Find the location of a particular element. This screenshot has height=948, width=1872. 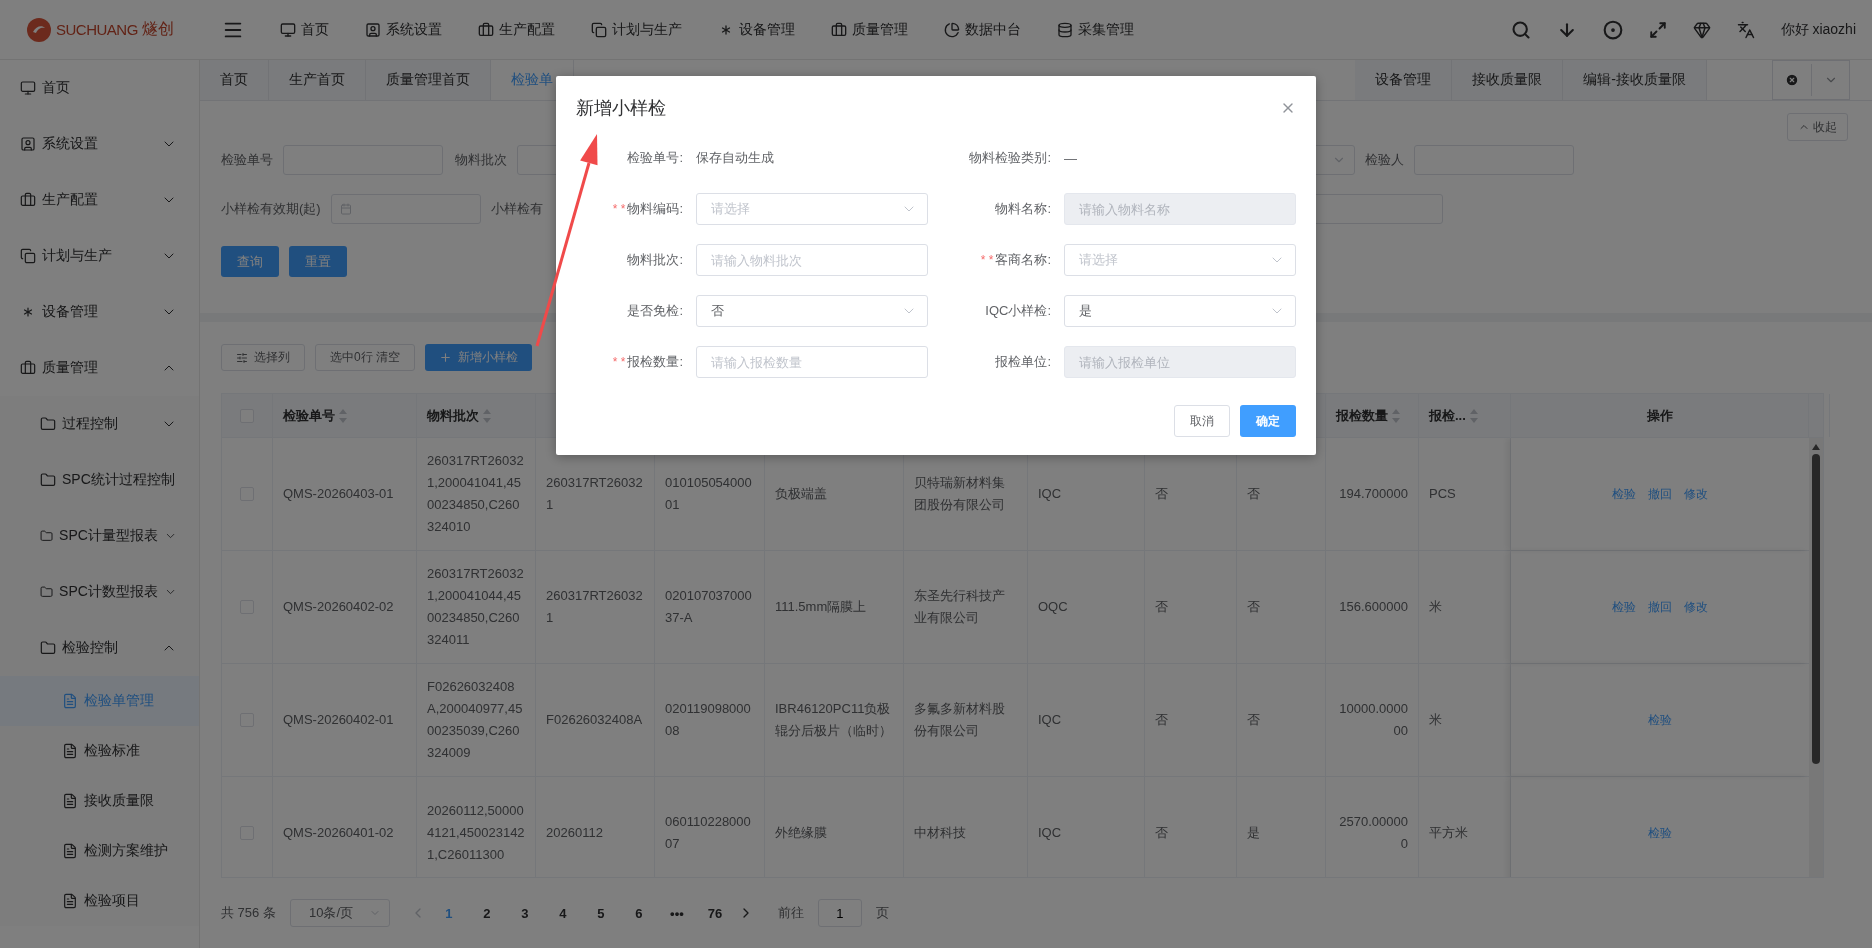

nav-item: 生产配置 is located at coordinates (516, 29).